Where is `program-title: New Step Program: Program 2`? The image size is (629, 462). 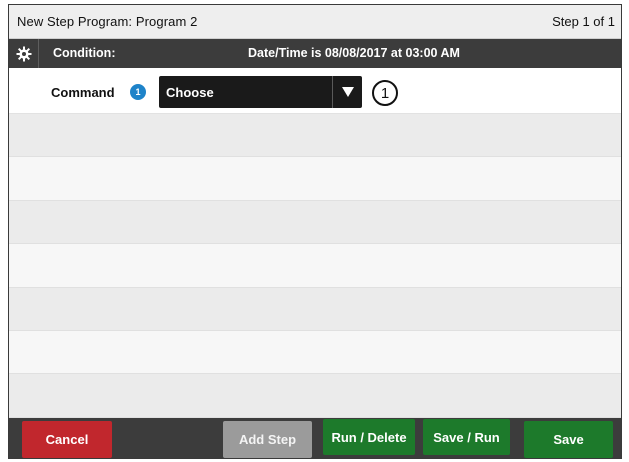 program-title: New Step Program: Program 2 is located at coordinates (107, 21).